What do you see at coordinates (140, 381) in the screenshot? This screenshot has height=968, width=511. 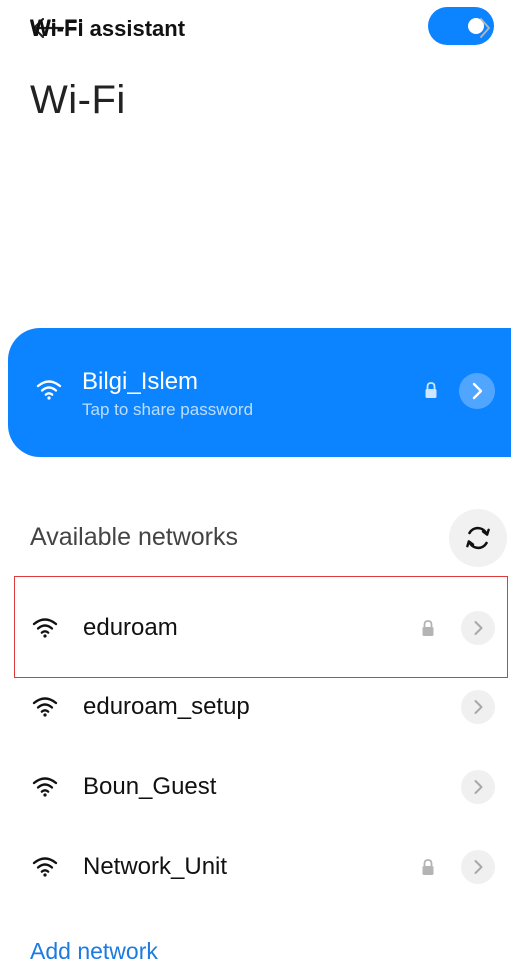 I see `connected-network-name: Bilgi_Islem` at bounding box center [140, 381].